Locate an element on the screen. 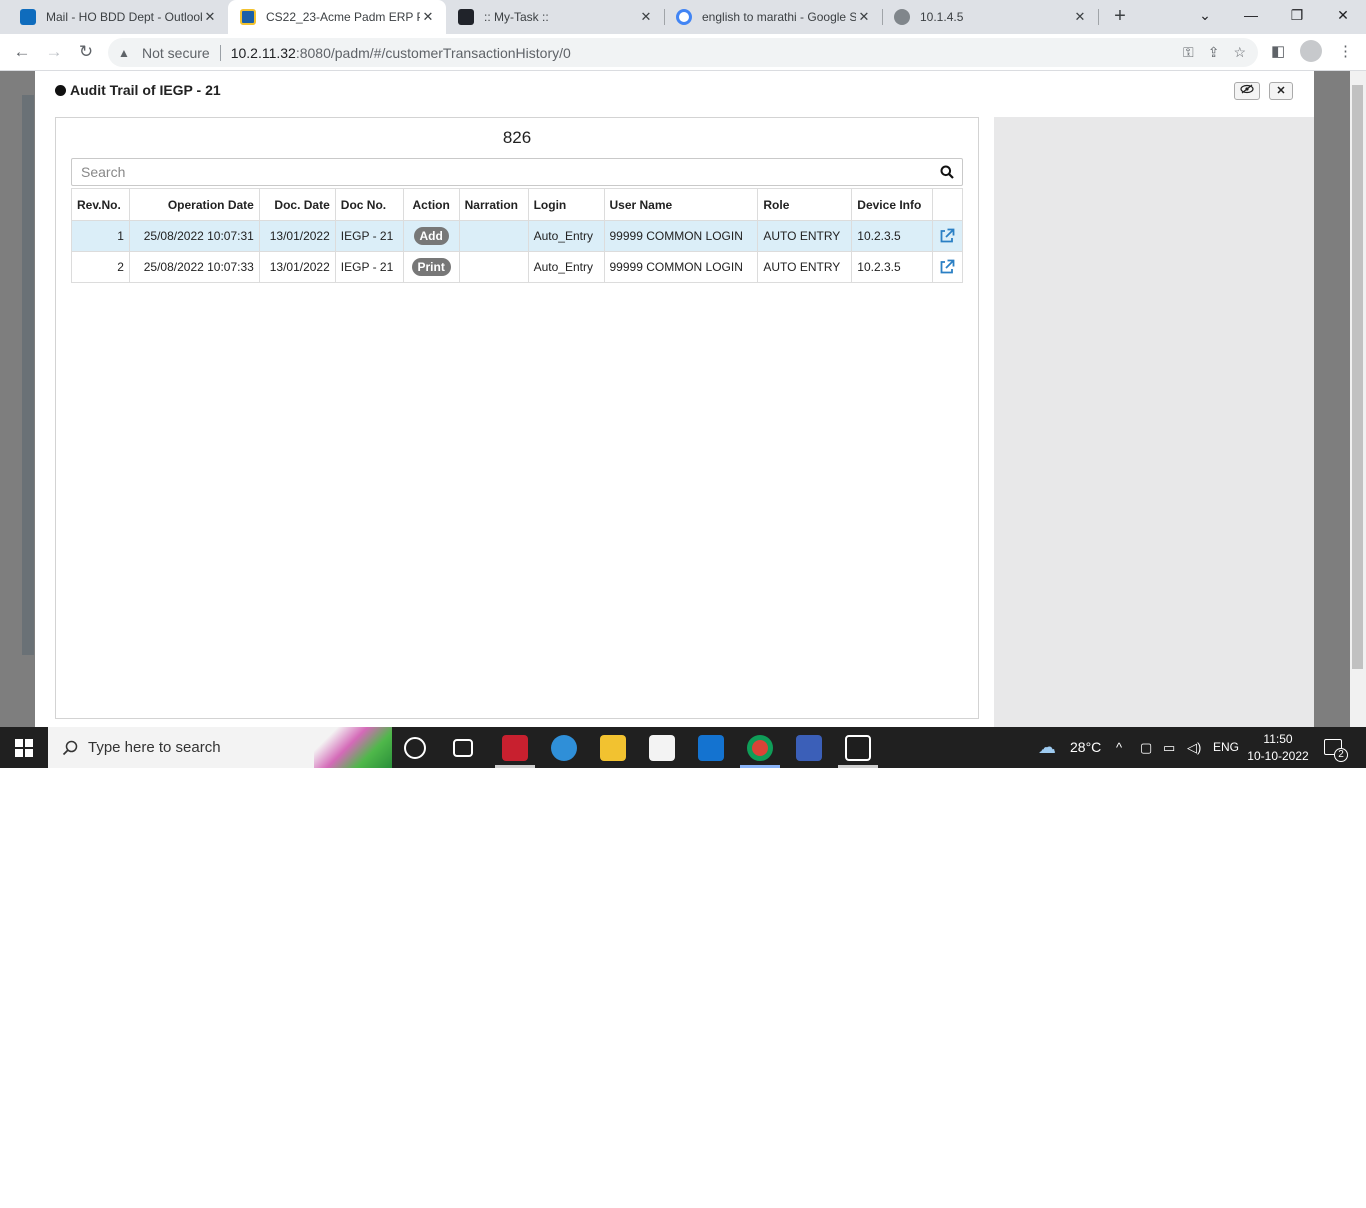  tab-outlook: Mail - HO BDD Dept - Outlook ✕ is located at coordinates (118, 17).